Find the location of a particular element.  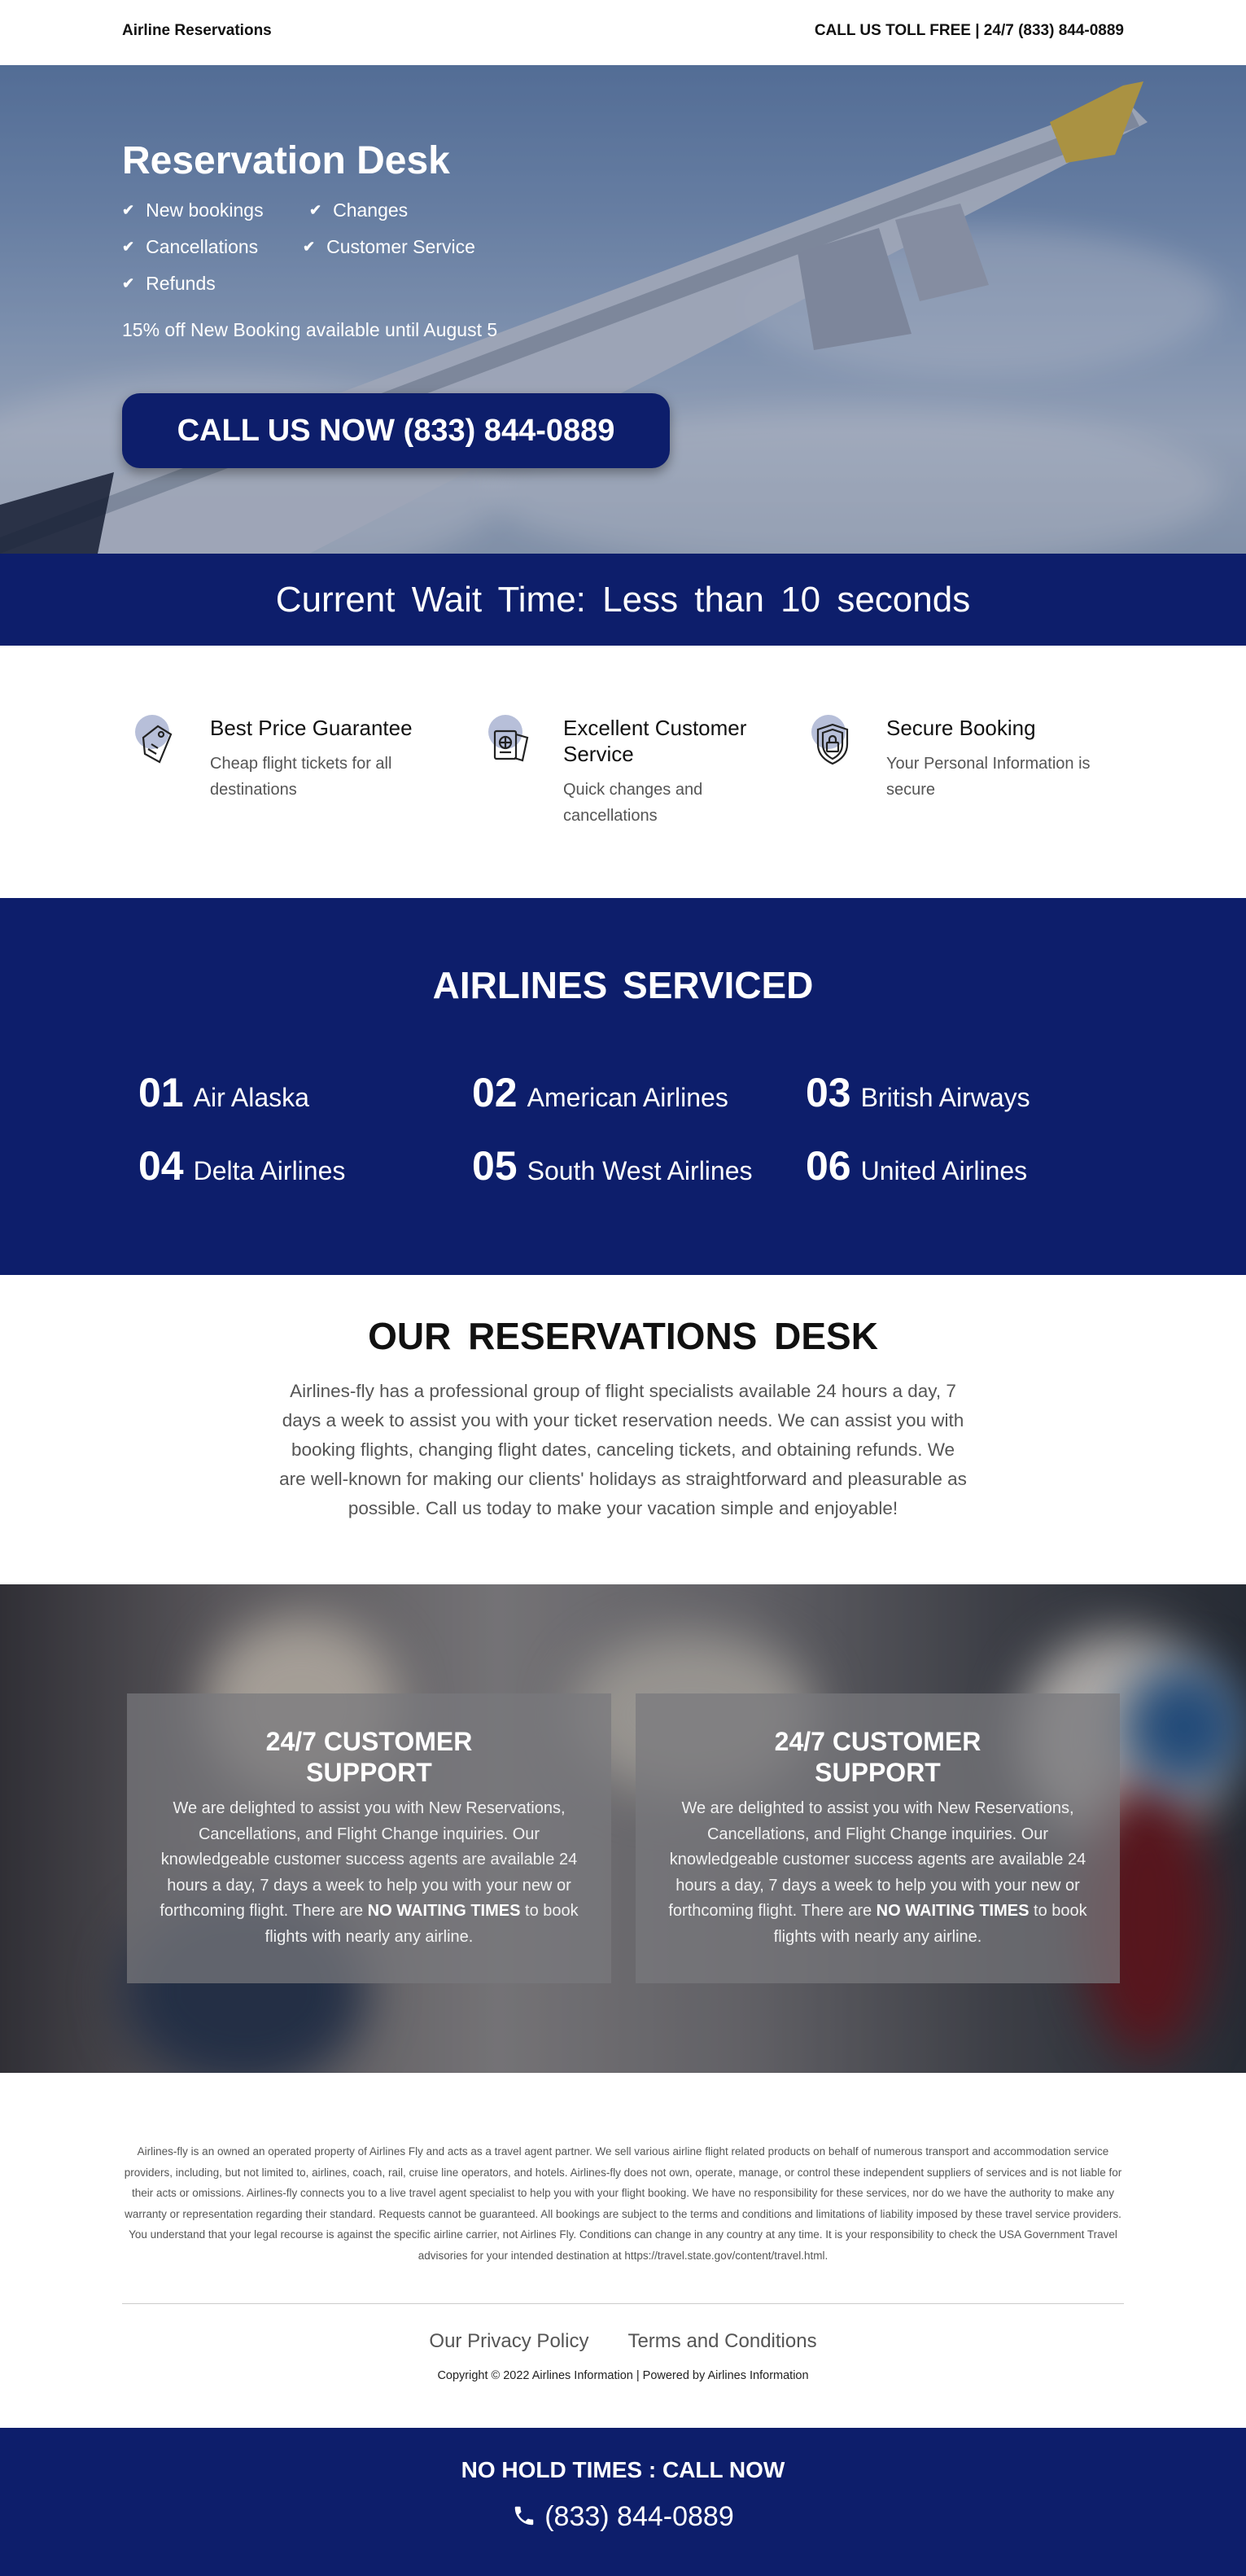

footer-divider is located at coordinates (623, 2303).